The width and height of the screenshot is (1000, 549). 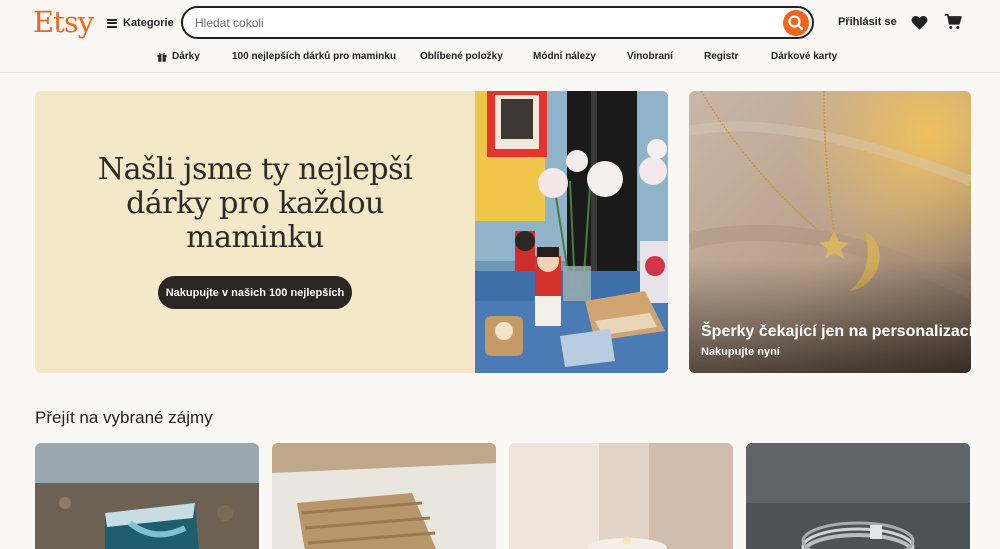 What do you see at coordinates (255, 292) in the screenshot?
I see `hero-shop-button: Nakupujte v našich 100 nejlepších` at bounding box center [255, 292].